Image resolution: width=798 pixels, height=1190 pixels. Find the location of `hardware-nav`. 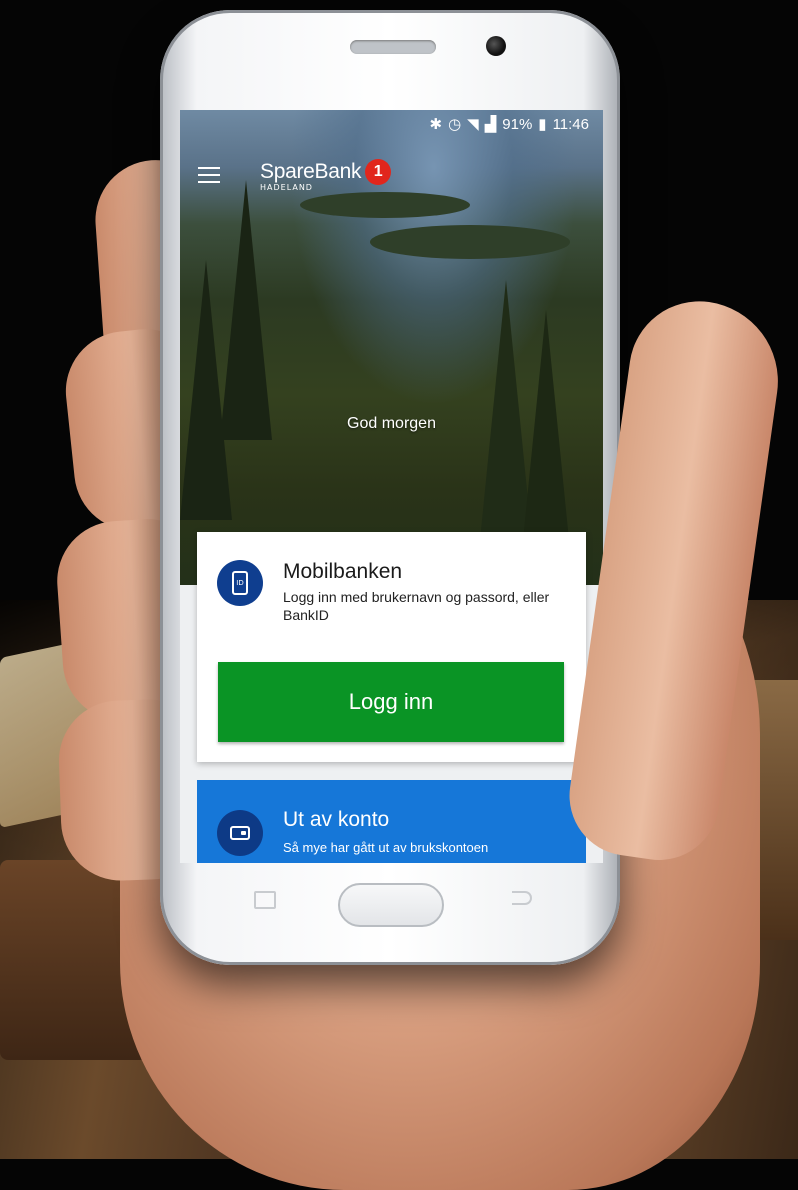

hardware-nav is located at coordinates (391, 903).